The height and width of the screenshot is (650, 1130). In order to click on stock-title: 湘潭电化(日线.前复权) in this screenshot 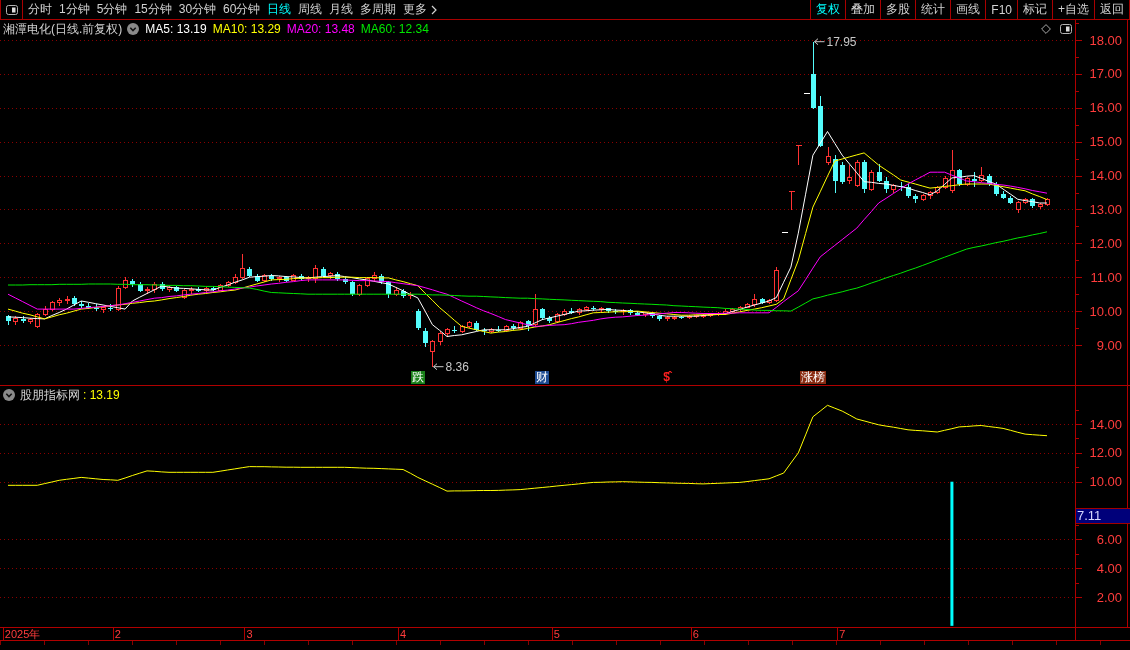, I will do `click(63, 29)`.